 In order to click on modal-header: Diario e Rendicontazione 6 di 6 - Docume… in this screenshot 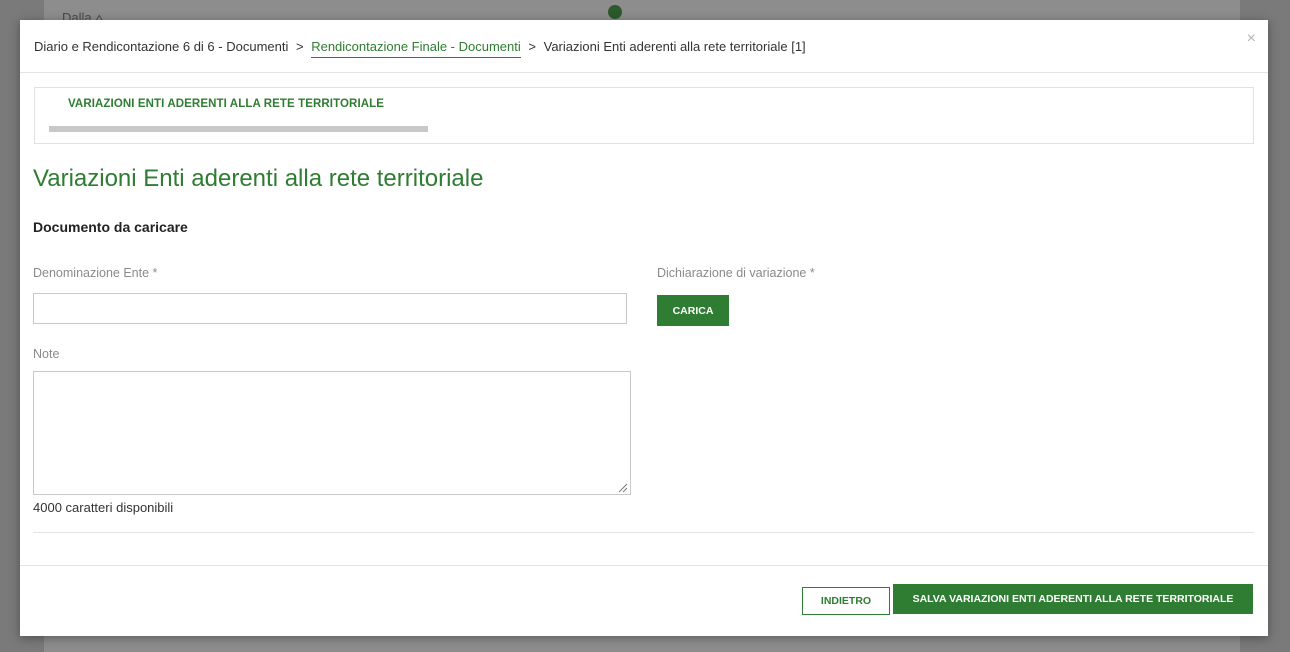, I will do `click(644, 46)`.